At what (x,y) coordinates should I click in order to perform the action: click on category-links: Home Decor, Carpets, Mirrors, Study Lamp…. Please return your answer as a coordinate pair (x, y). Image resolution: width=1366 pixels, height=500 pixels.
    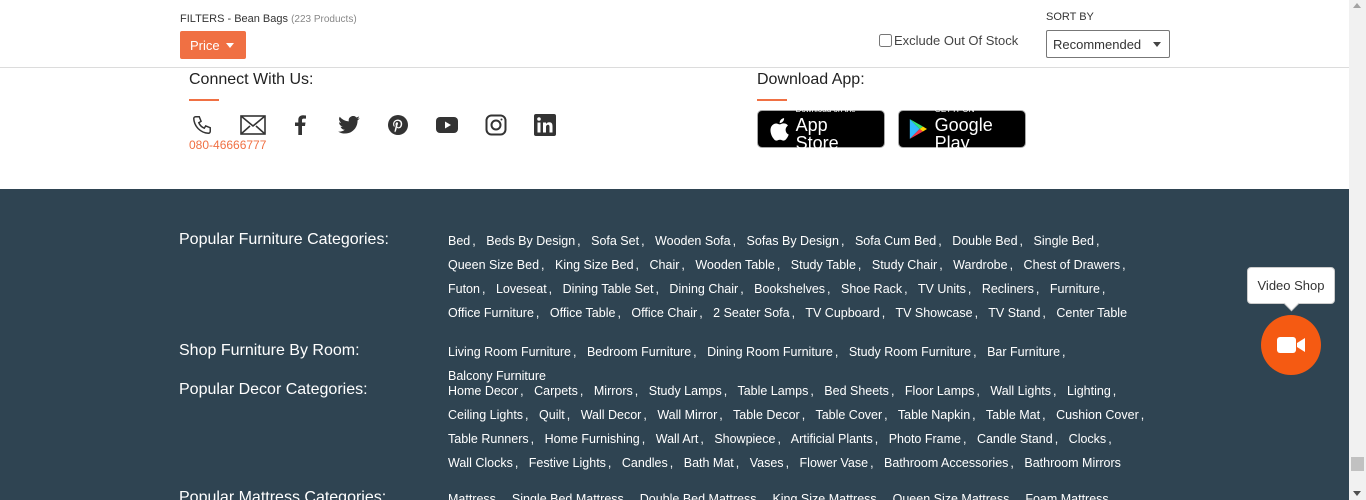
    Looking at the image, I should click on (808, 427).